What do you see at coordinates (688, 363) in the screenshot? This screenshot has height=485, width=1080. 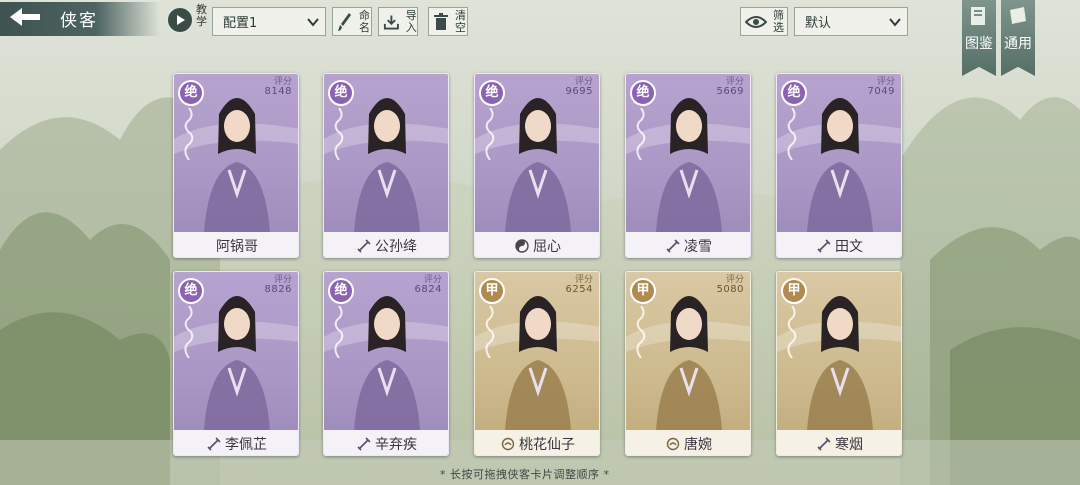 I see `hero-card: 甲 评分 5080 唐婉` at bounding box center [688, 363].